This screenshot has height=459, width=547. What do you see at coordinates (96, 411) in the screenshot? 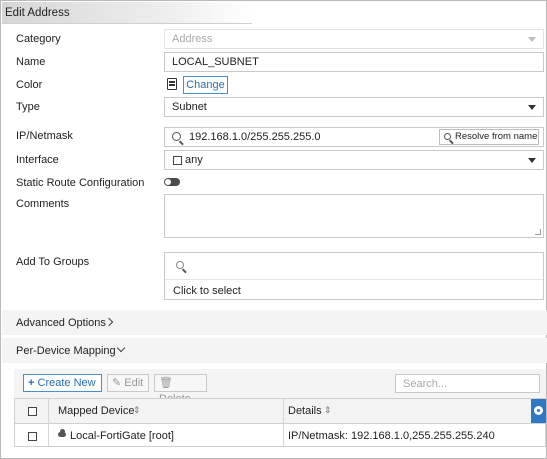
I see `column-mapped-device: Mapped Device` at bounding box center [96, 411].